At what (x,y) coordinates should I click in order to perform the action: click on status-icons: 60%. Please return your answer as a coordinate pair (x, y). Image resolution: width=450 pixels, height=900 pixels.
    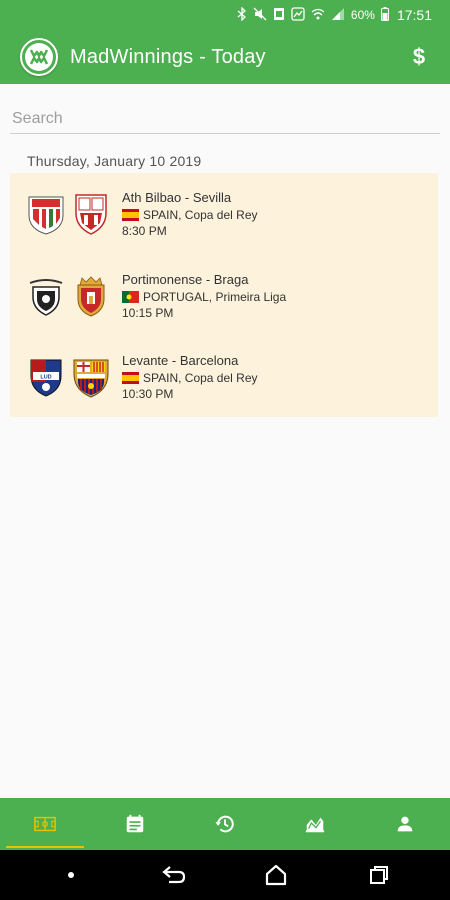
    Looking at the image, I should click on (313, 14).